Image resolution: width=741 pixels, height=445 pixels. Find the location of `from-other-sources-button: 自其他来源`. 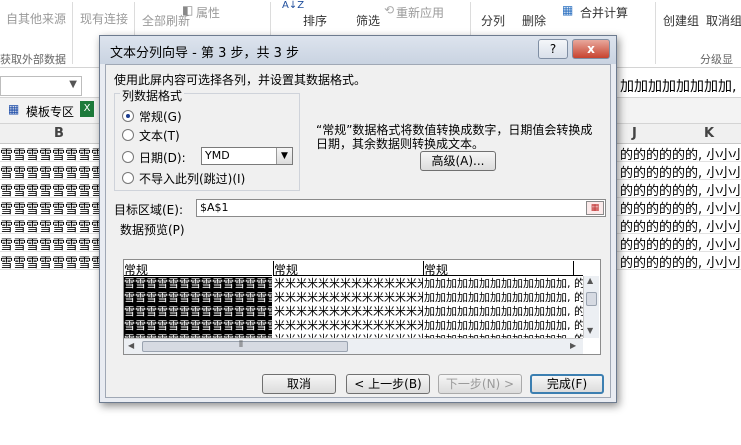

from-other-sources-button: 自其他来源 is located at coordinates (36, 18).